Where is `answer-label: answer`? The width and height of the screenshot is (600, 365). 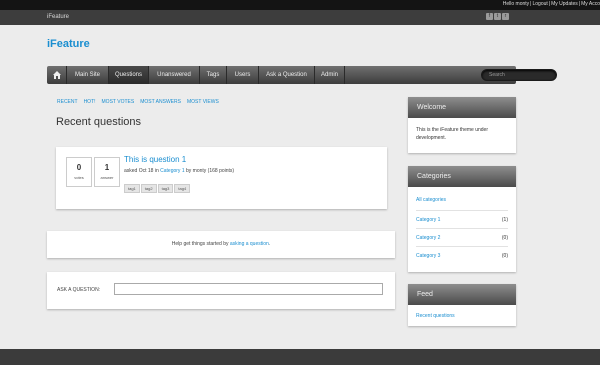 answer-label: answer is located at coordinates (107, 177).